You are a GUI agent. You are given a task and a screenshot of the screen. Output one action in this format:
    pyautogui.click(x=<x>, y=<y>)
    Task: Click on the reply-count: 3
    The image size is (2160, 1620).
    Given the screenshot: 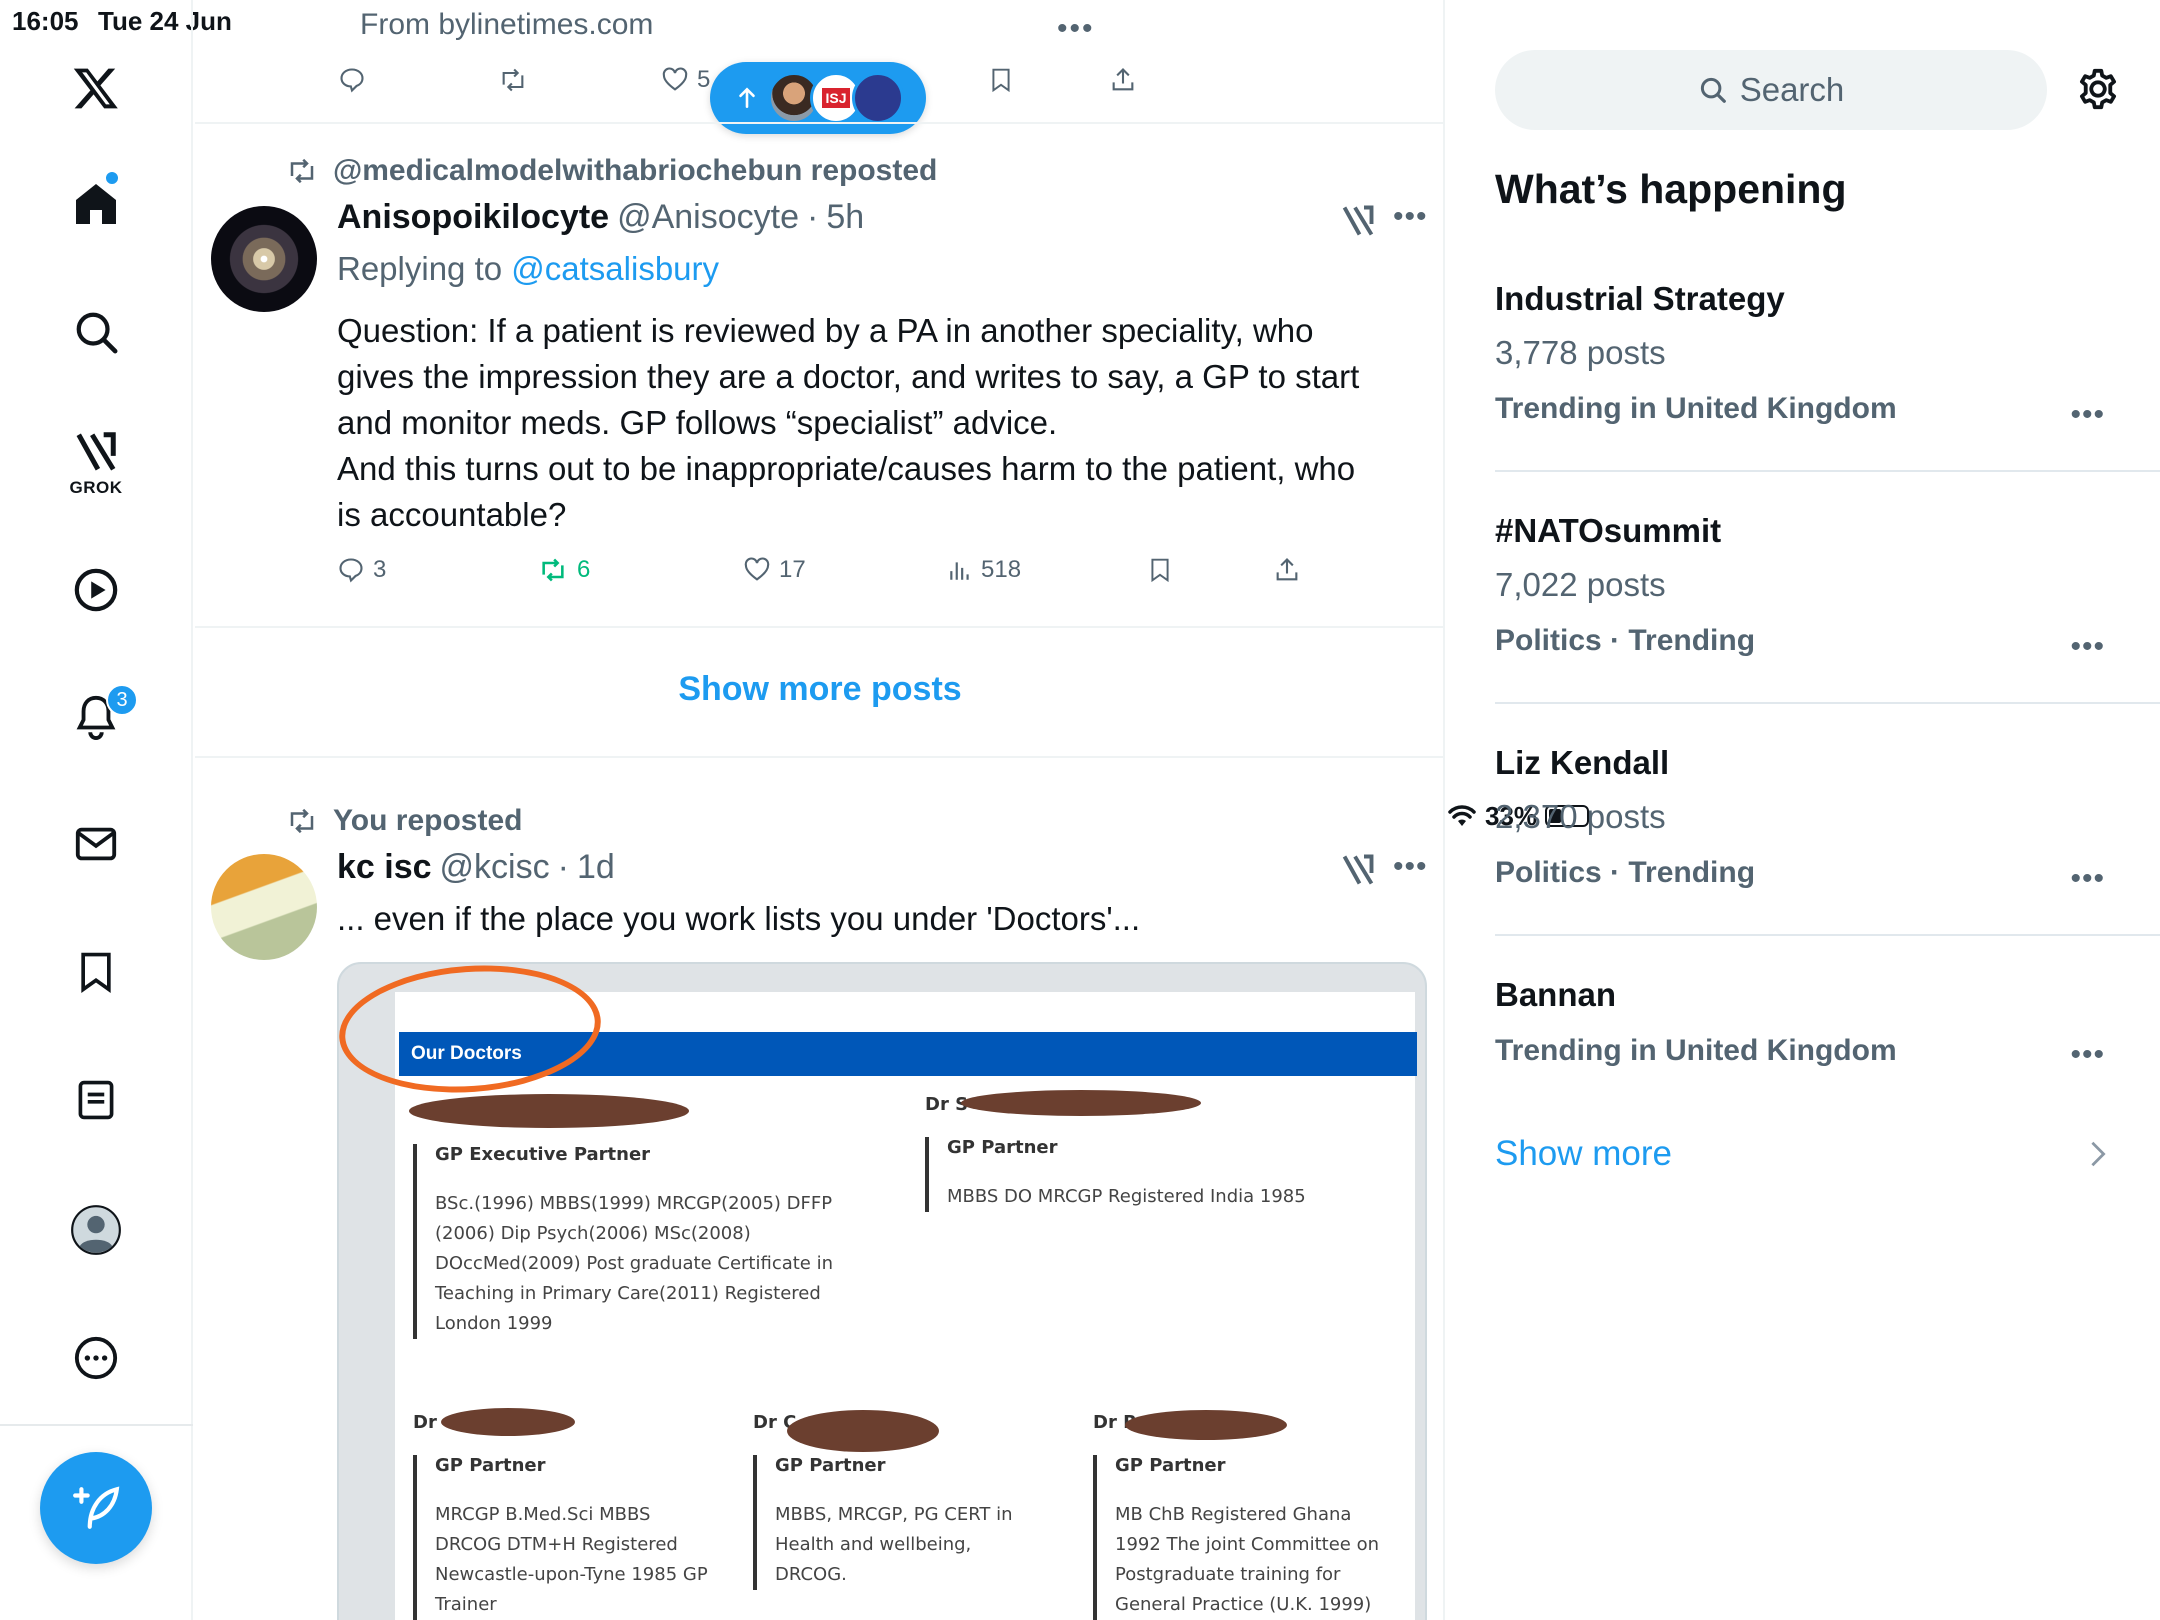 What is the action you would take?
    pyautogui.click(x=380, y=569)
    